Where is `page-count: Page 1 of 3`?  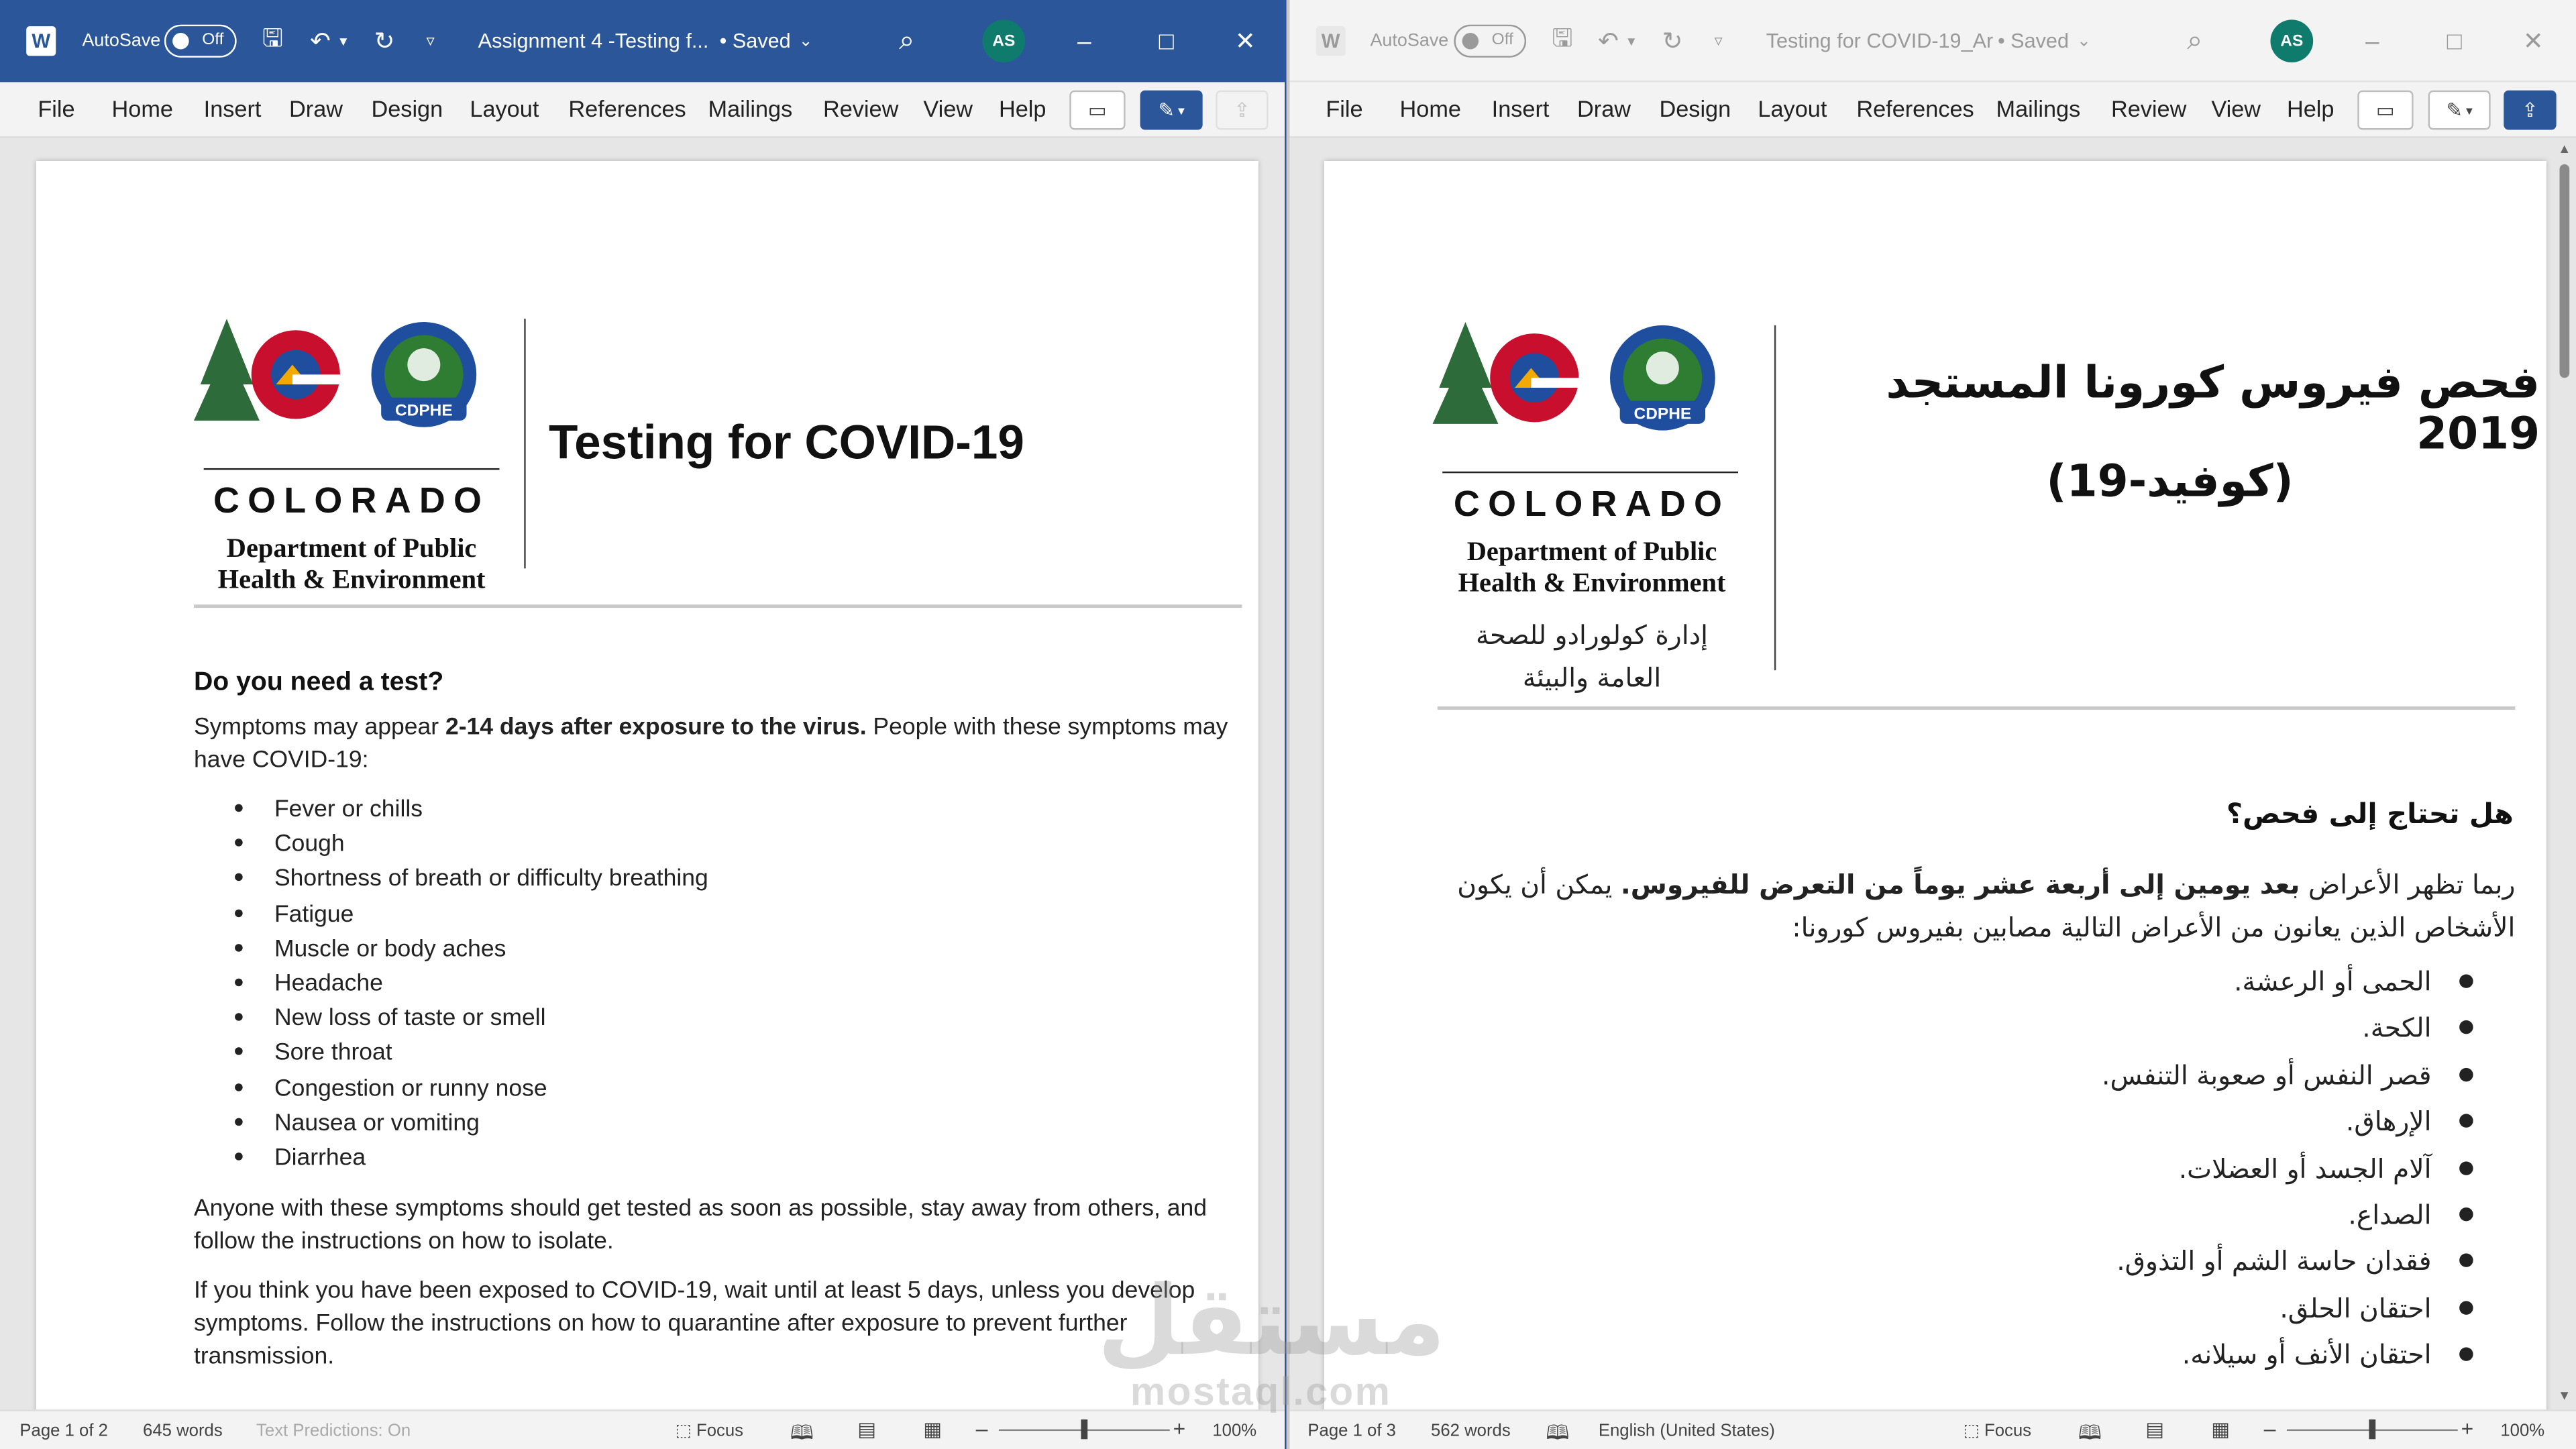 page-count: Page 1 of 3 is located at coordinates (1351, 1430).